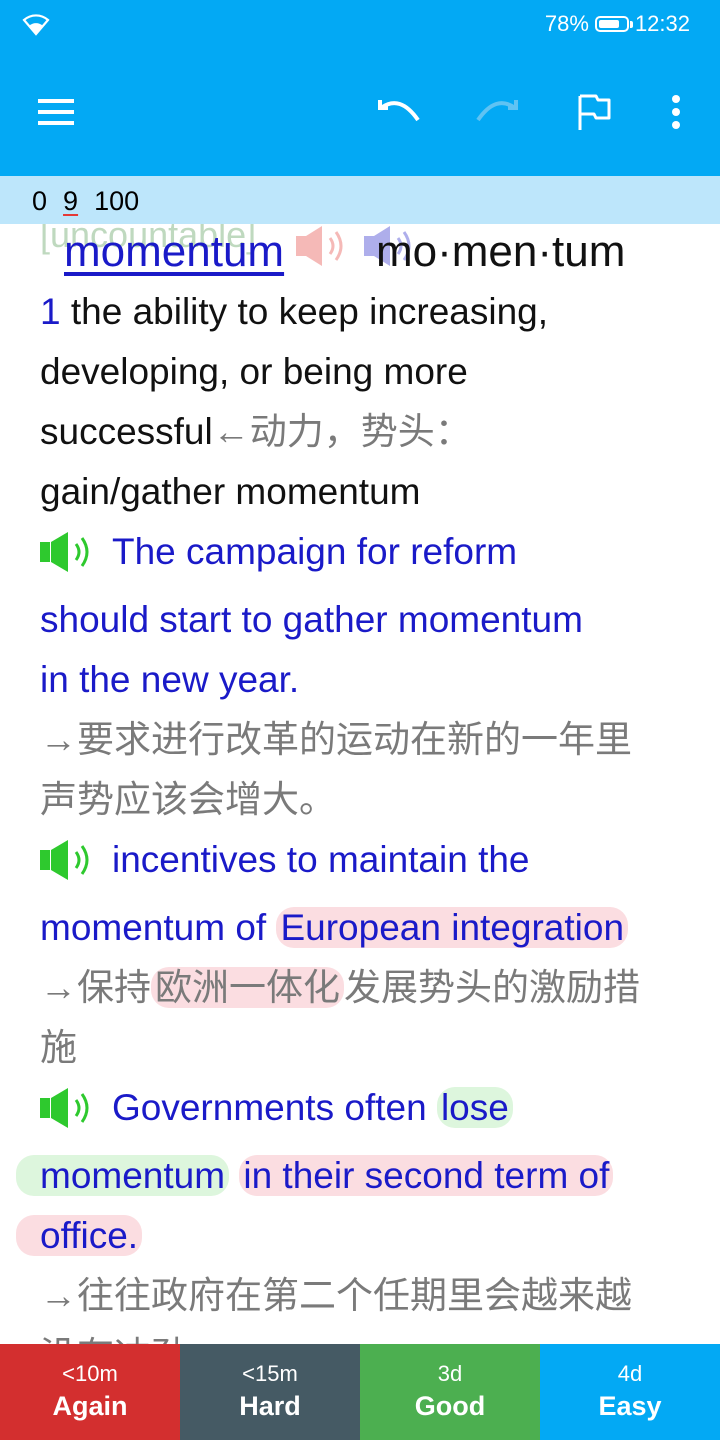 Image resolution: width=720 pixels, height=1440 pixels. What do you see at coordinates (630, 1406) in the screenshot?
I see `easy-label: Easy` at bounding box center [630, 1406].